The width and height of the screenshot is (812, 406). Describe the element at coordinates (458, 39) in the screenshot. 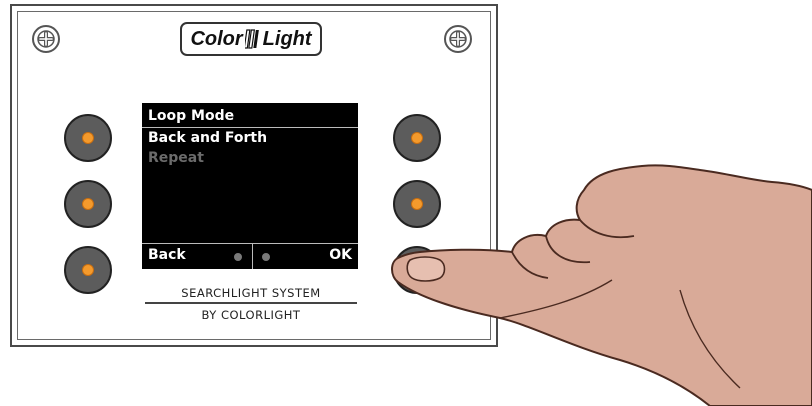

I see `screw-right-icon` at that location.